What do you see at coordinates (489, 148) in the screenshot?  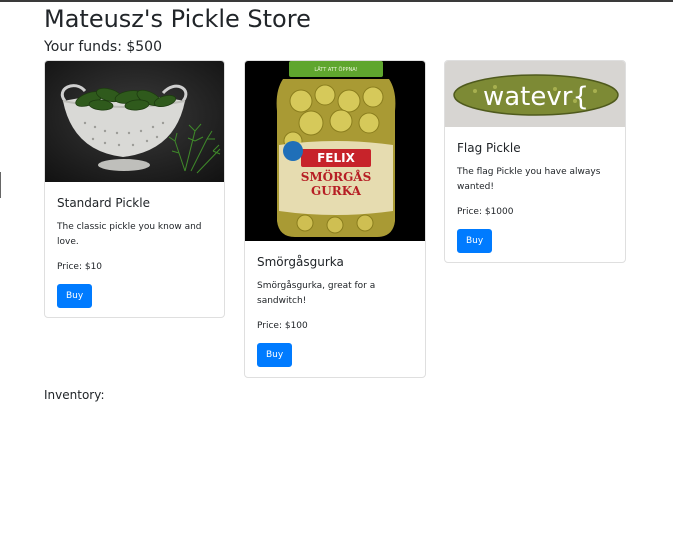 I see `product-name: Flag Pickle` at bounding box center [489, 148].